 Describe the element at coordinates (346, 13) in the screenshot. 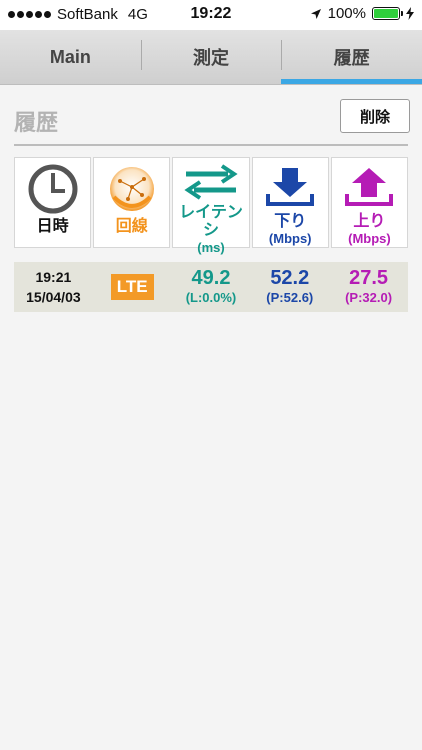

I see `battery-percent: 100%` at that location.